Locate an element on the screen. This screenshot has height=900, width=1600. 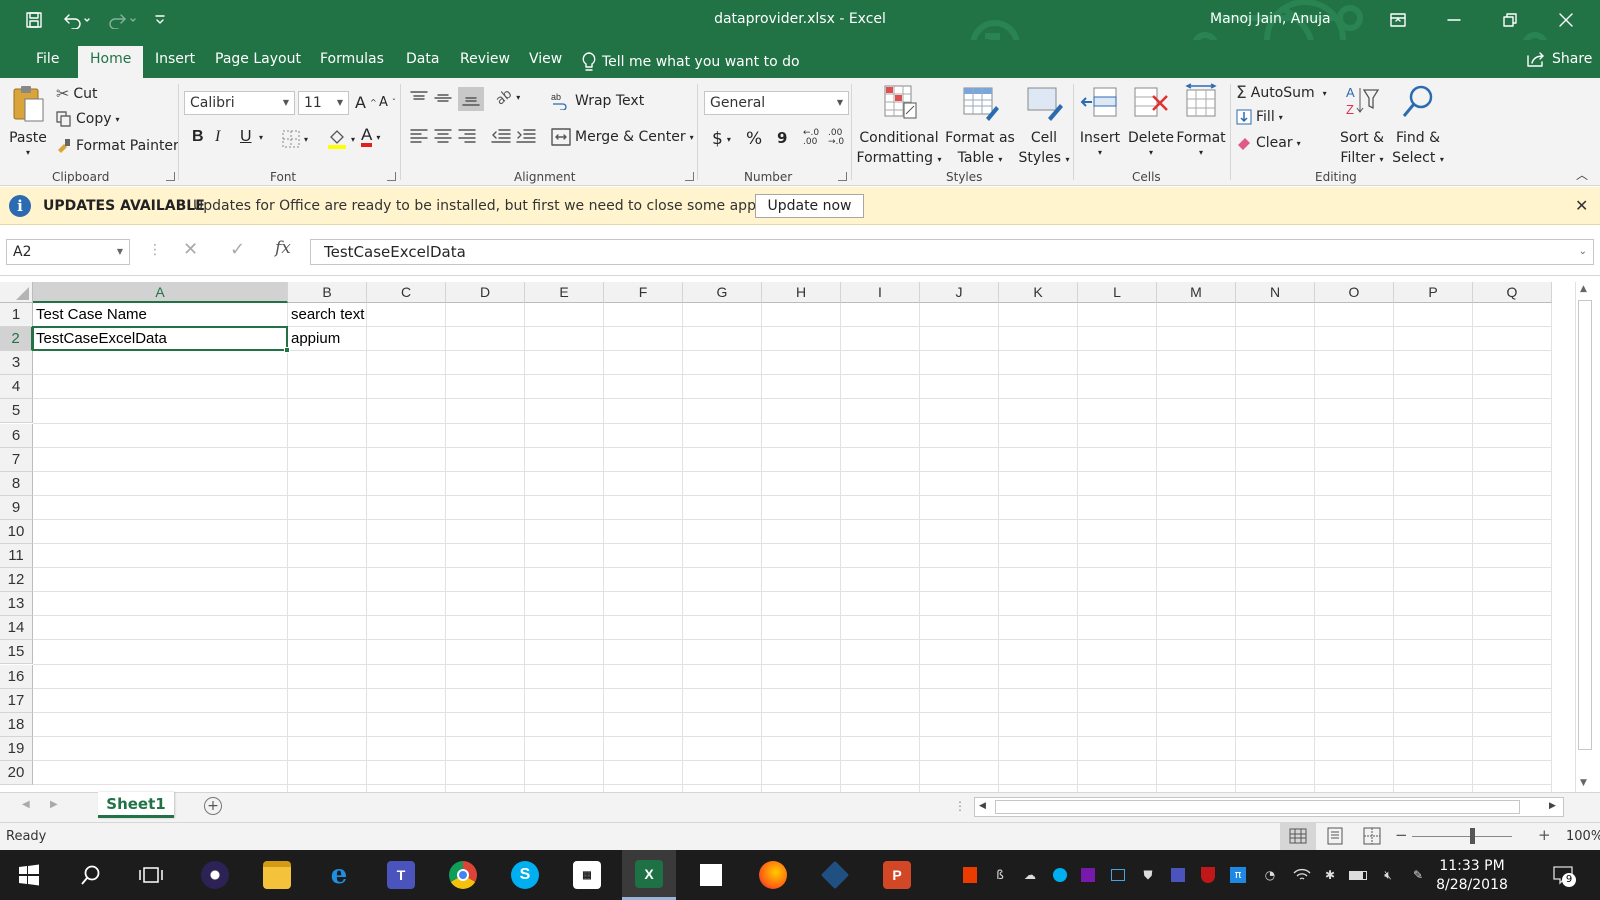
user-name: Manoj Jain, Anuja is located at coordinates (1270, 19).